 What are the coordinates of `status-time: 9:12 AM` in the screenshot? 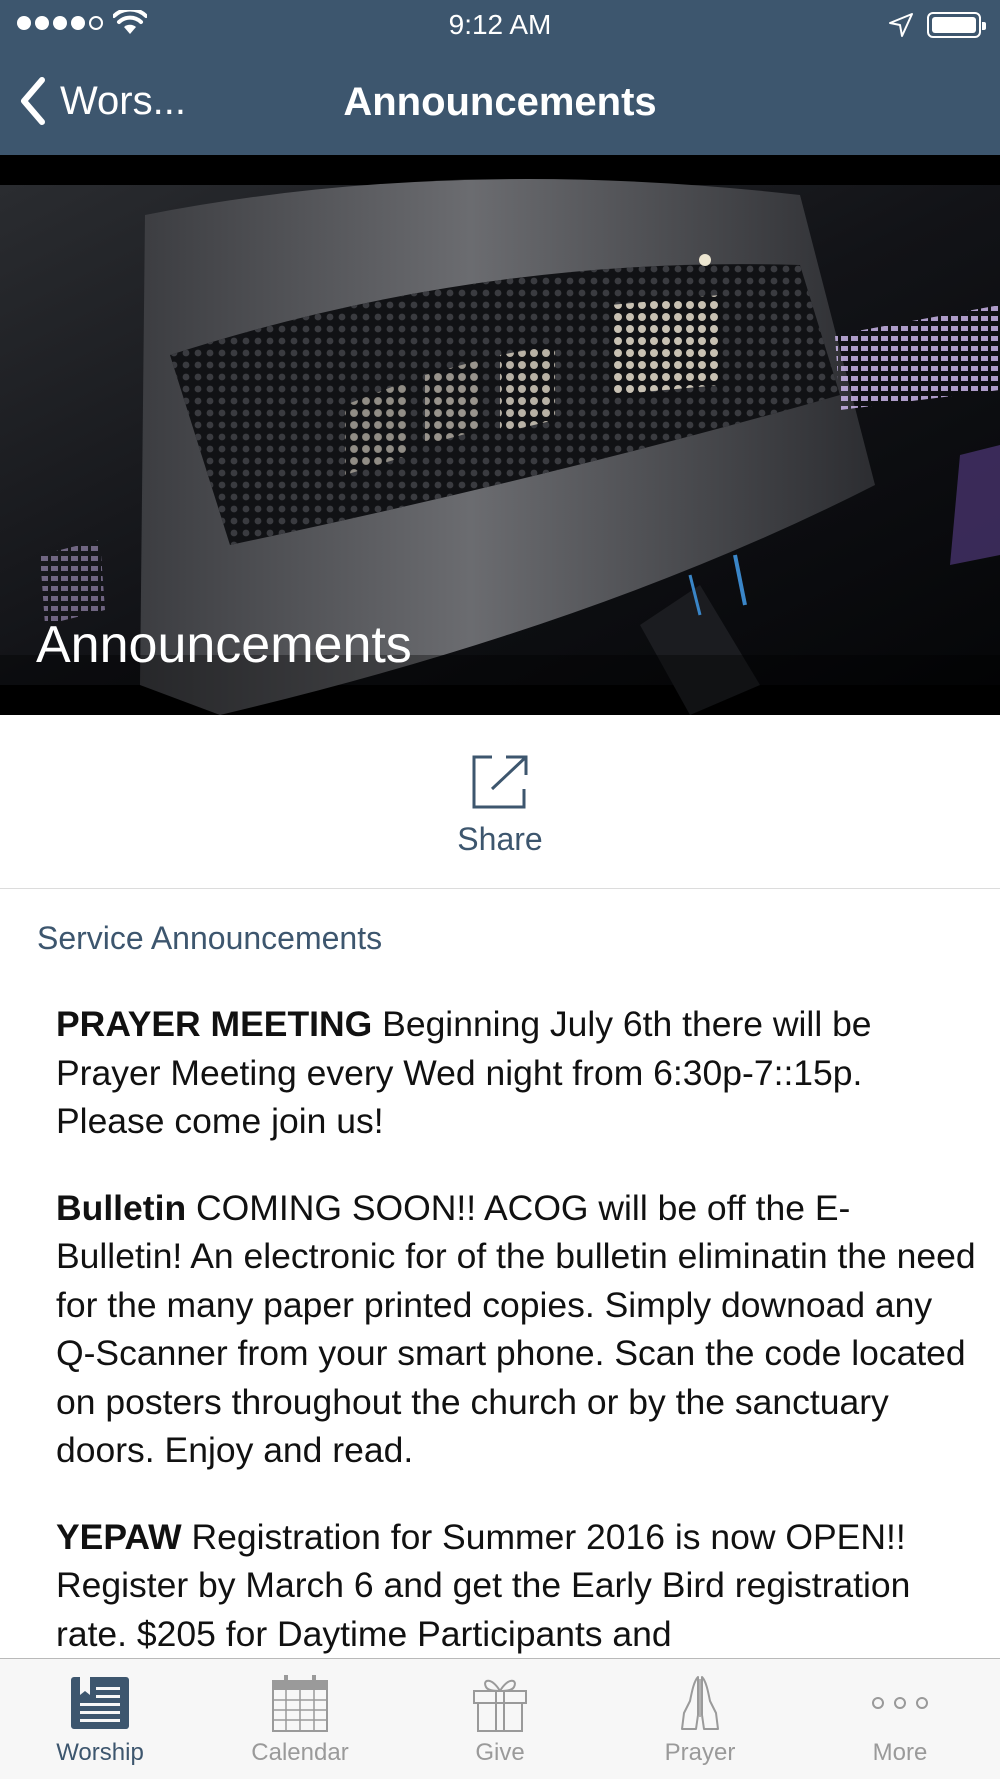 It's located at (500, 24).